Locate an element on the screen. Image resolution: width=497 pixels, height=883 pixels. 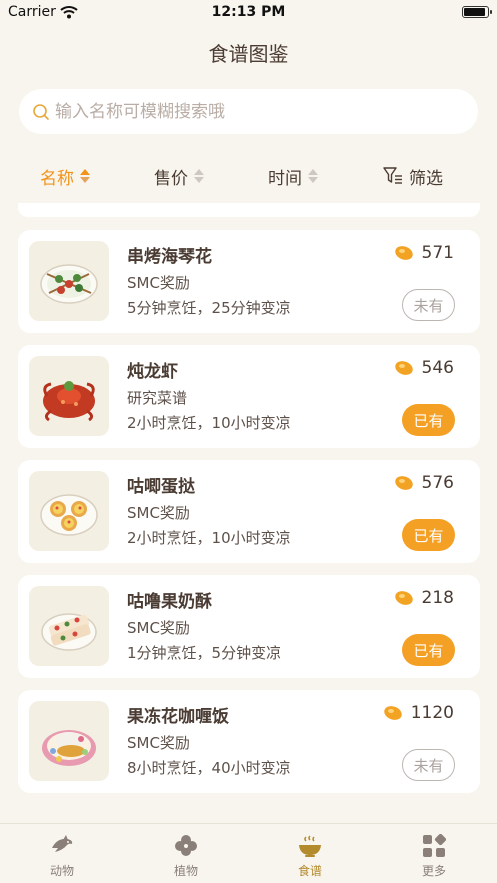
tab-animals: 动物 is located at coordinates (62, 853).